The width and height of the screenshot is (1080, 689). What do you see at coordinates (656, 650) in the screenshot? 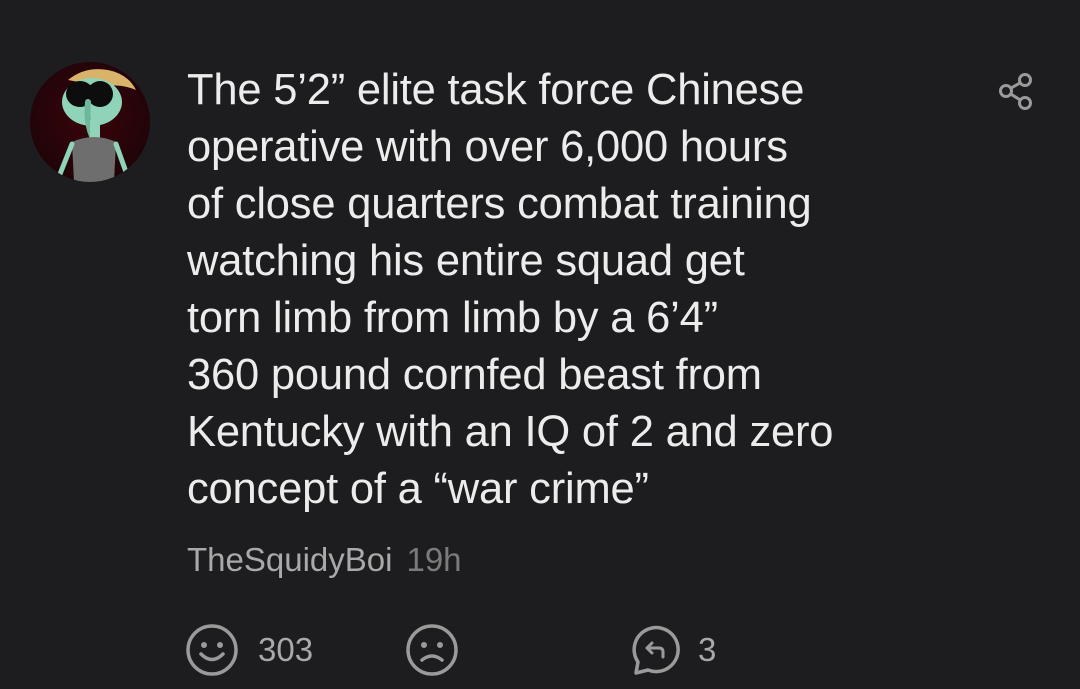
I see `reply-icon` at bounding box center [656, 650].